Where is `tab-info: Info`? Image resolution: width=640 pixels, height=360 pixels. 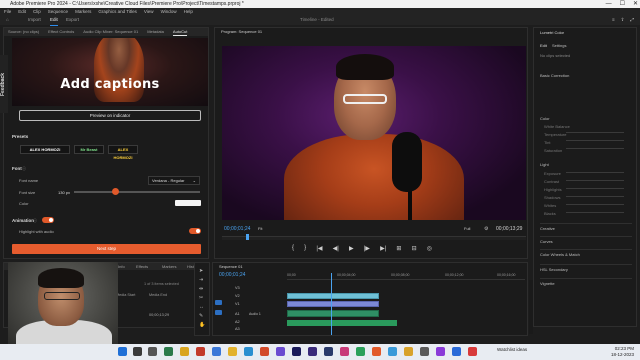
tab-info: Info is located at coordinates (121, 266).